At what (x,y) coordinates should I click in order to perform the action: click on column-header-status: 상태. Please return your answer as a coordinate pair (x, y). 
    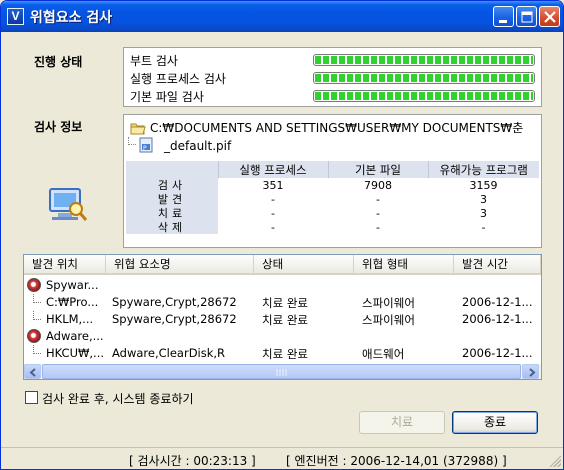
    Looking at the image, I should click on (304, 264).